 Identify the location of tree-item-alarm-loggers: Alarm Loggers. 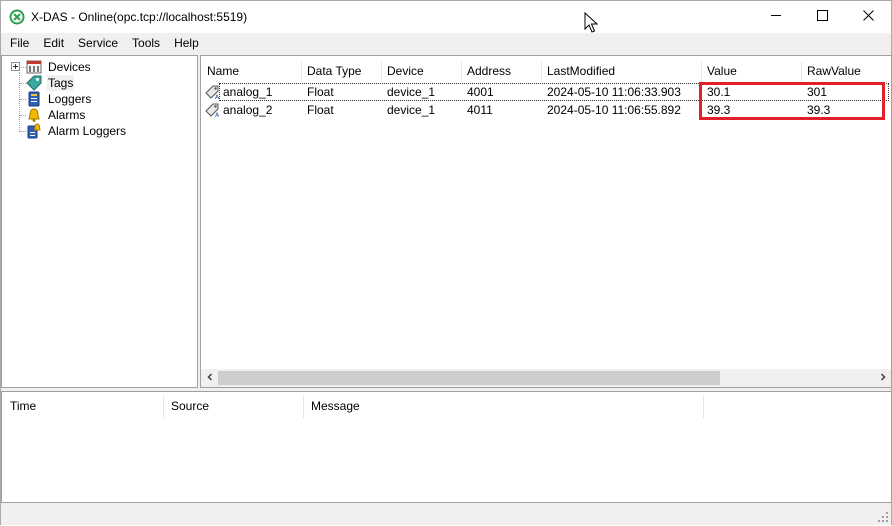
(99, 131).